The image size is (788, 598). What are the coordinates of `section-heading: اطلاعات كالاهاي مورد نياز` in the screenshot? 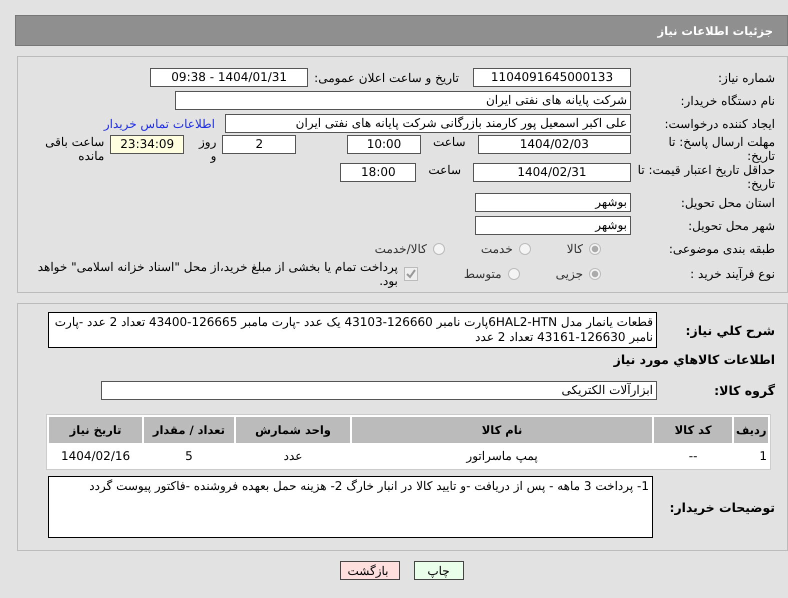 It's located at (693, 359).